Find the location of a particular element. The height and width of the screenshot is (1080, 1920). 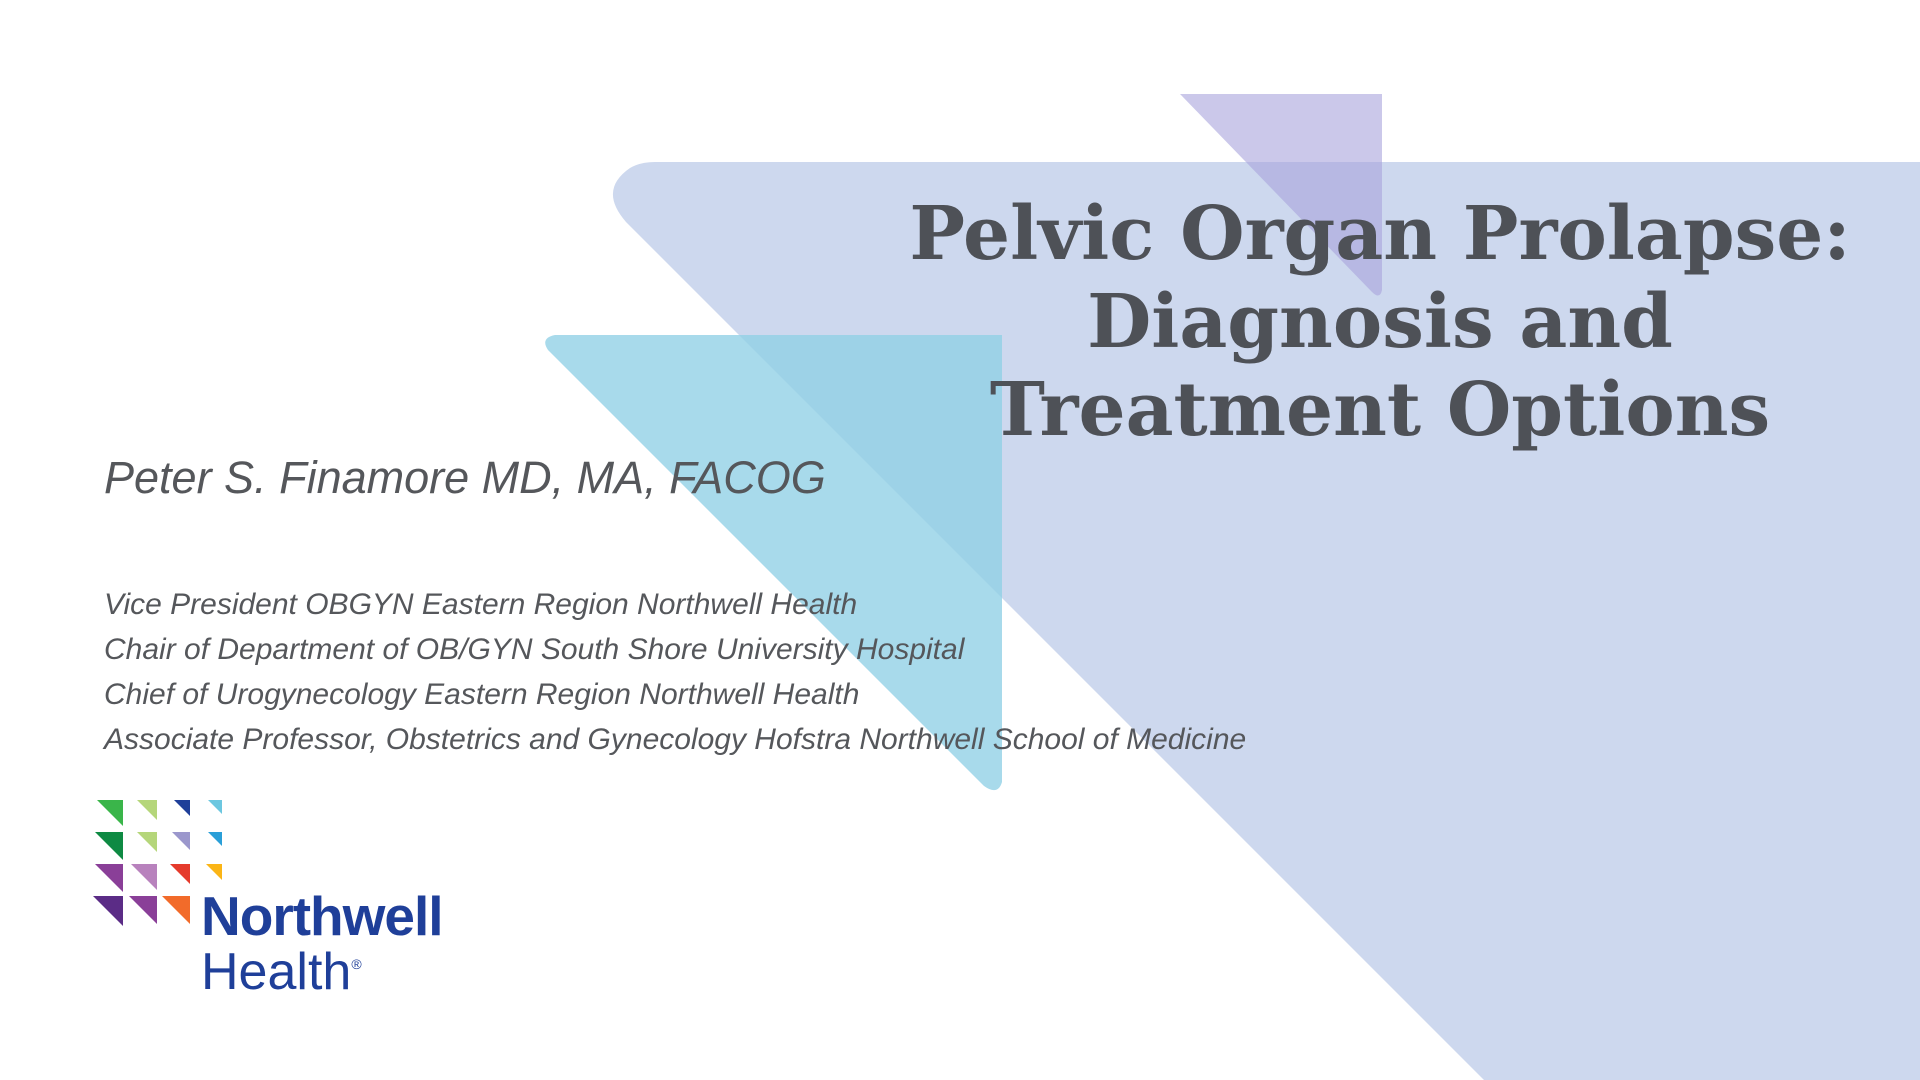

title-line-1: Pelvic Organ Prolapse: is located at coordinates (1380, 234).